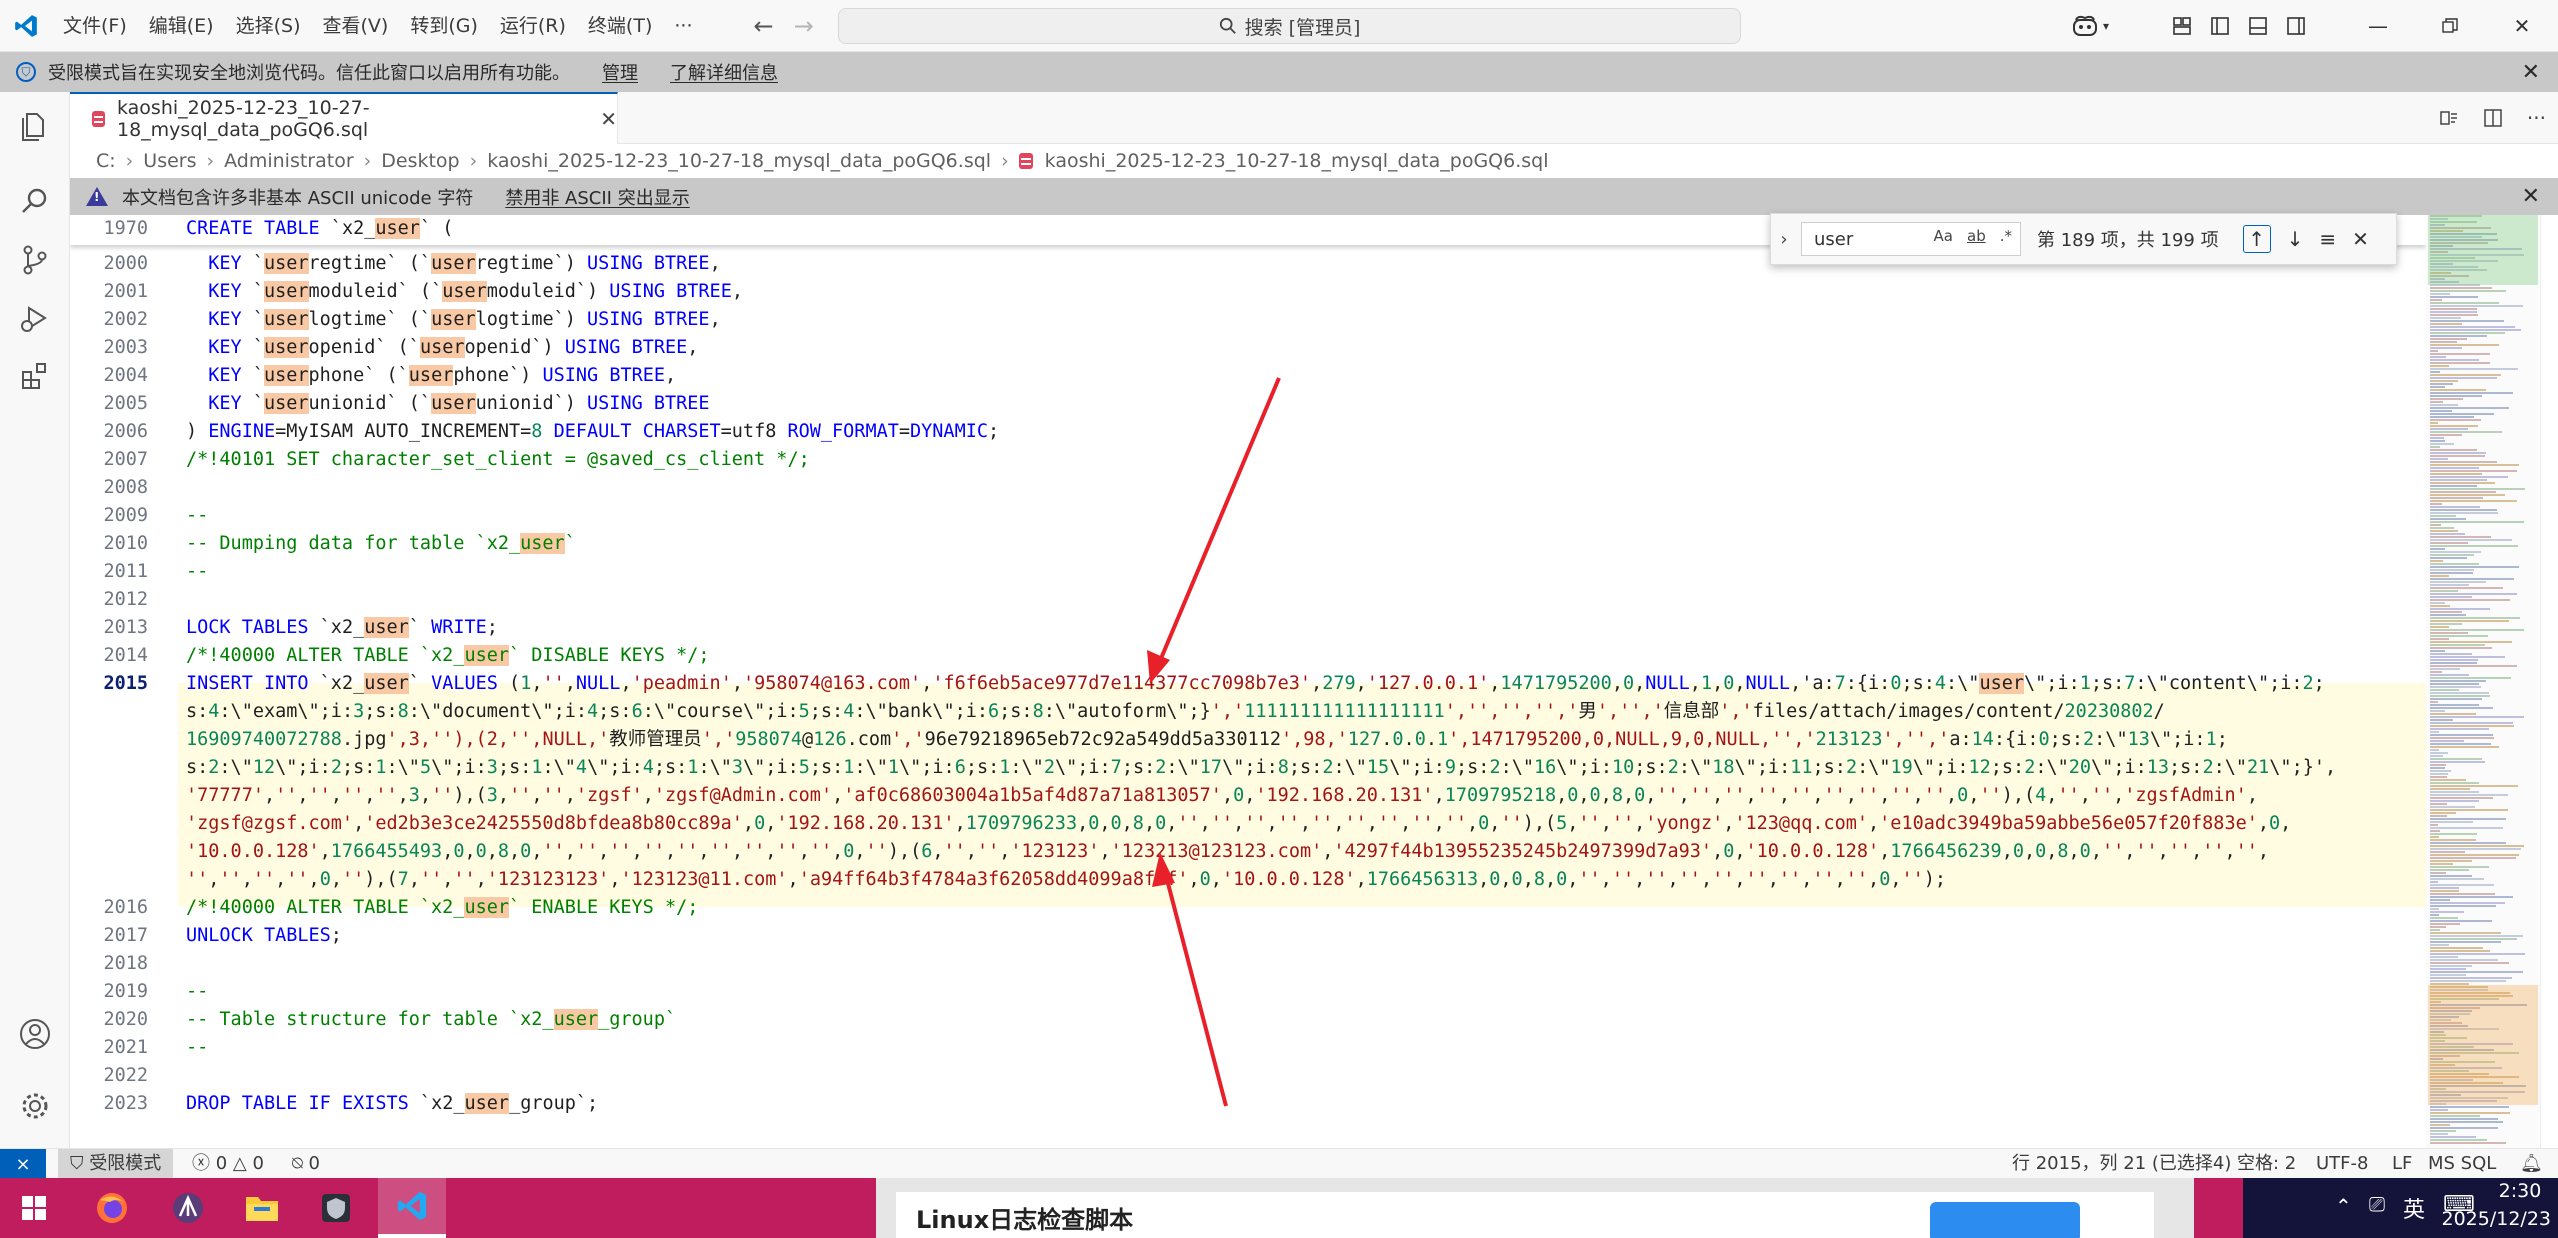 This screenshot has width=2558, height=1238. Describe the element at coordinates (2295, 239) in the screenshot. I see `next-match-icon: ↓` at that location.